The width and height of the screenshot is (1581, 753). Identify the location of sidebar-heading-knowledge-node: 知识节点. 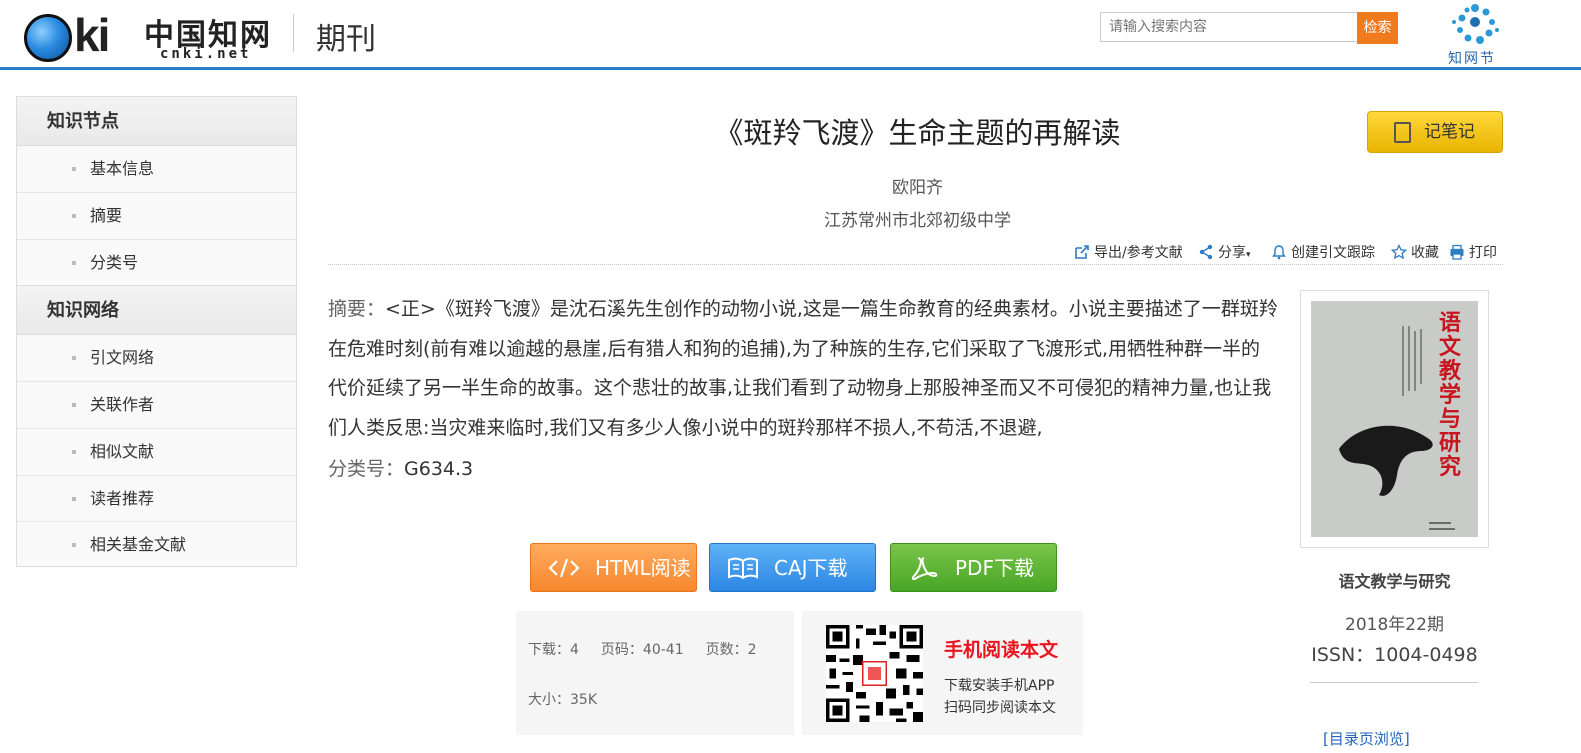
(156, 121).